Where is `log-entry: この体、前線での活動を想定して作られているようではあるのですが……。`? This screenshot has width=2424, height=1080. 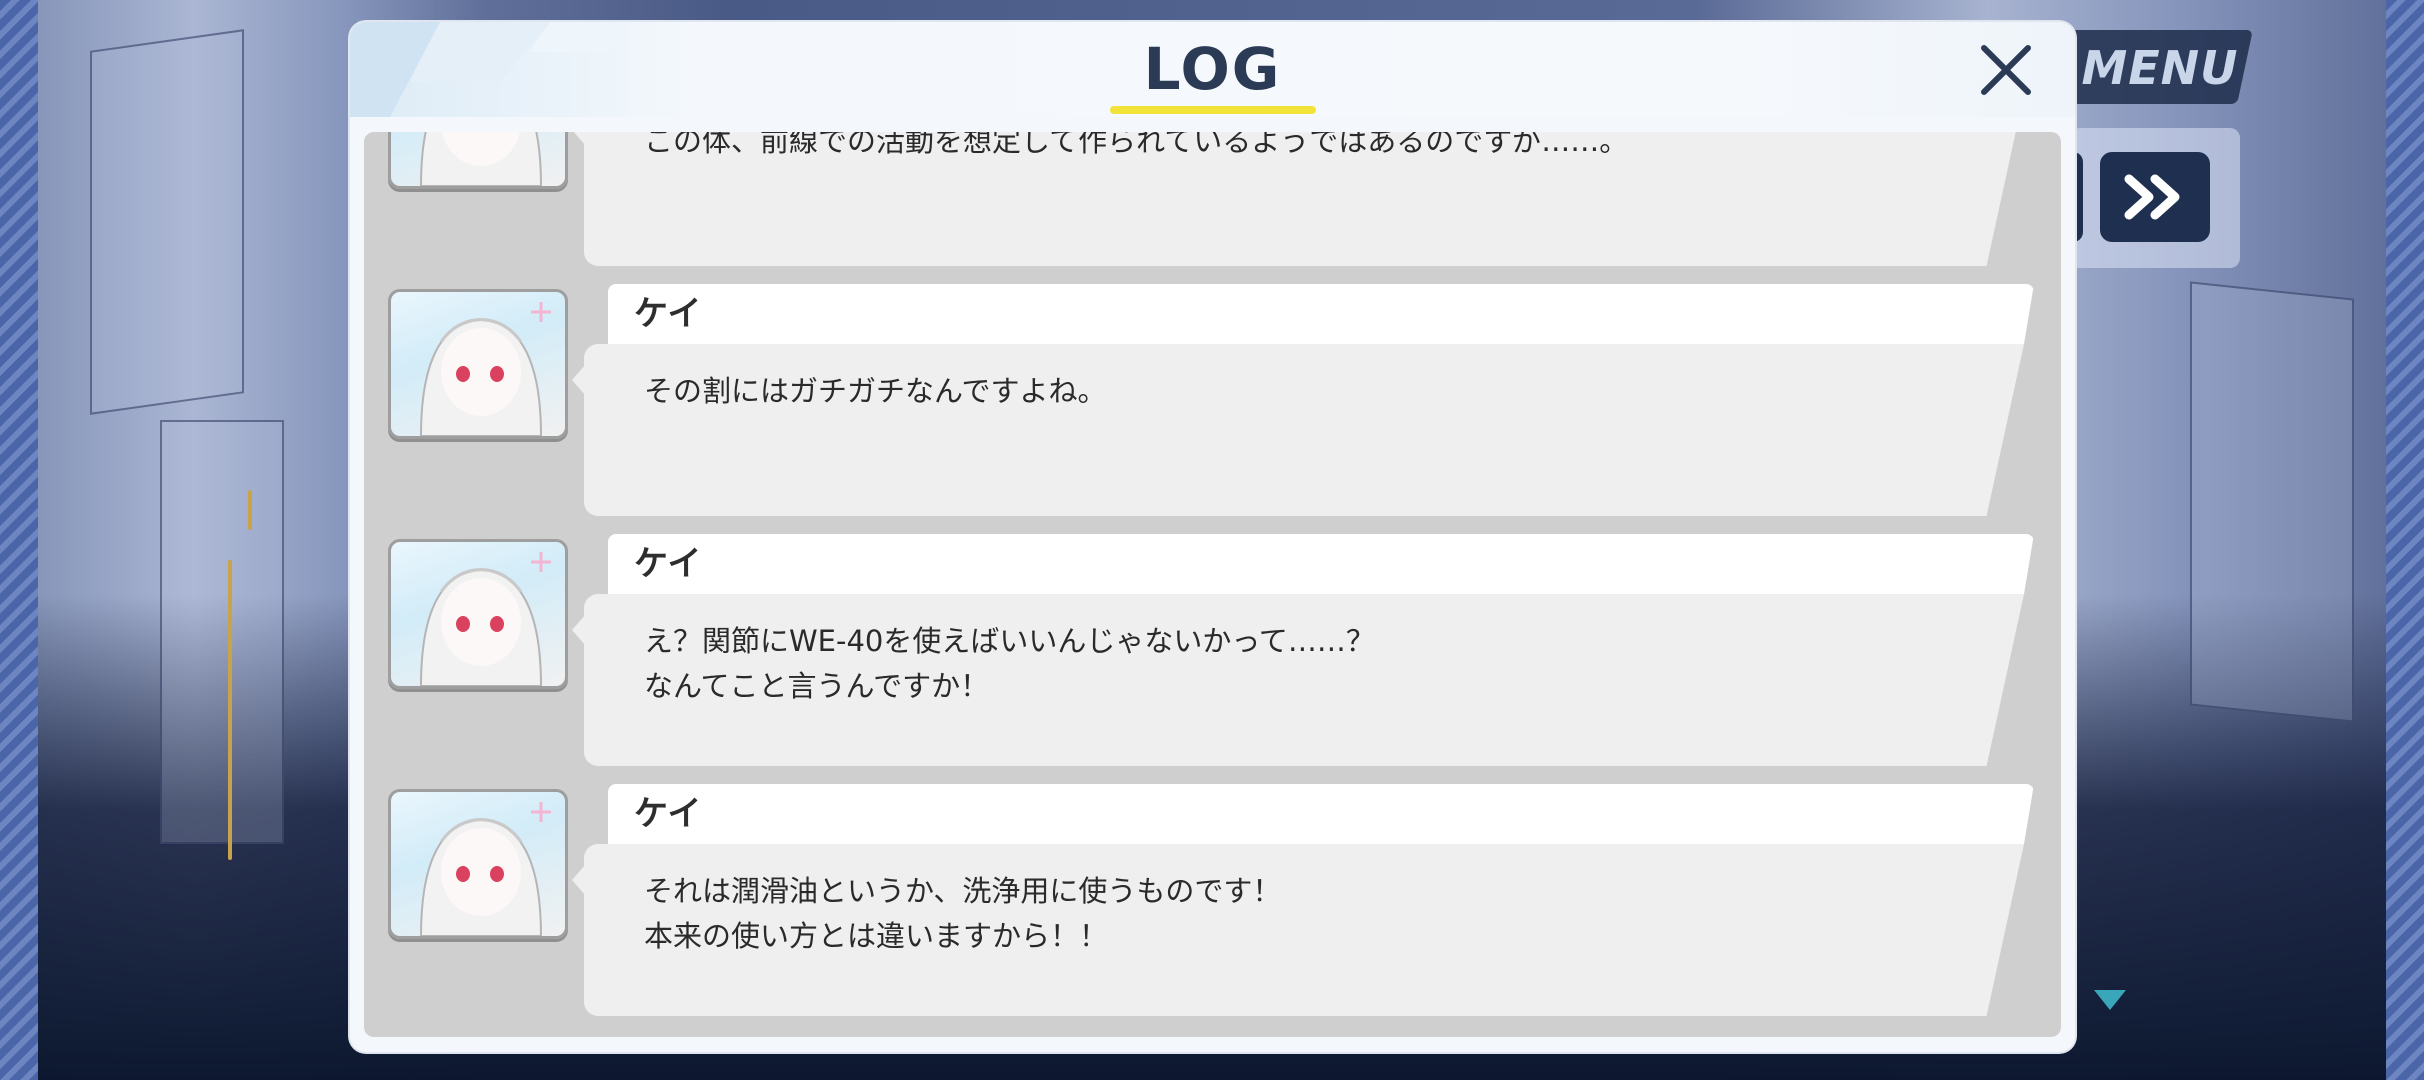
log-entry: この体、前線での活動を想定して作られているようではあるのですが……。 is located at coordinates (1212, 208).